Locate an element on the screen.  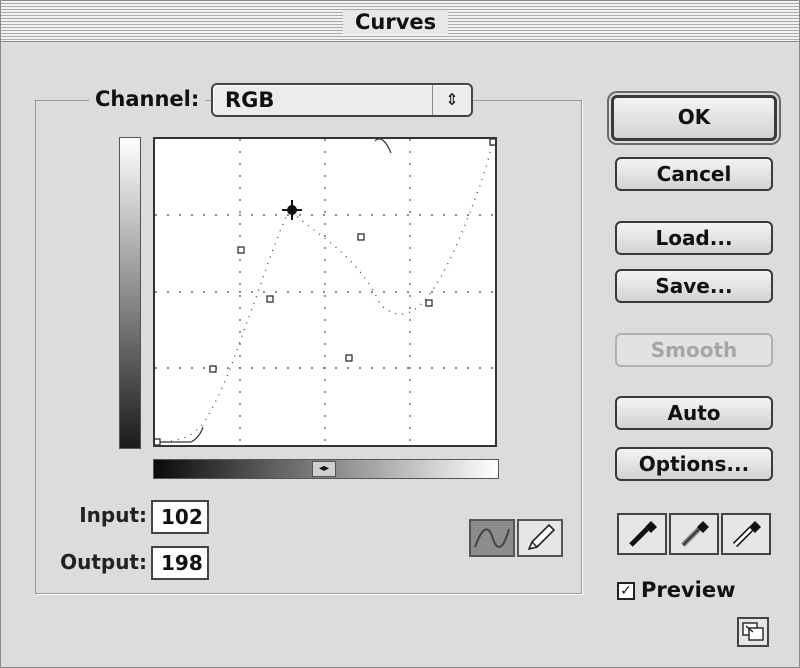
output-label: Output: is located at coordinates (103, 562).